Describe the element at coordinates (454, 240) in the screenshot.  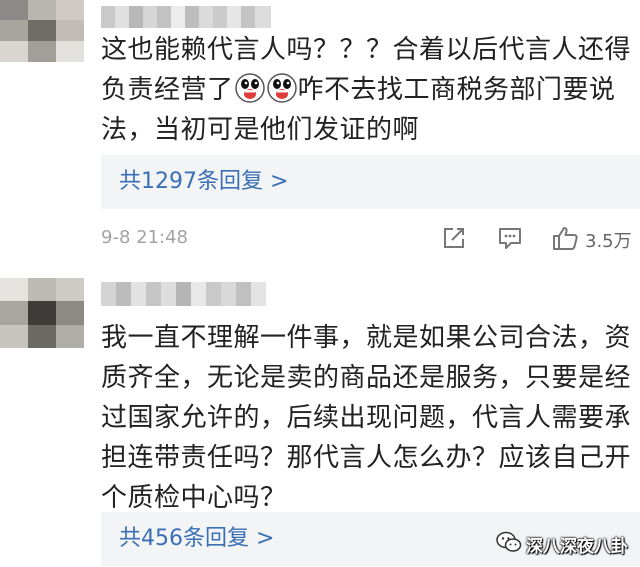
I see `share-icon` at that location.